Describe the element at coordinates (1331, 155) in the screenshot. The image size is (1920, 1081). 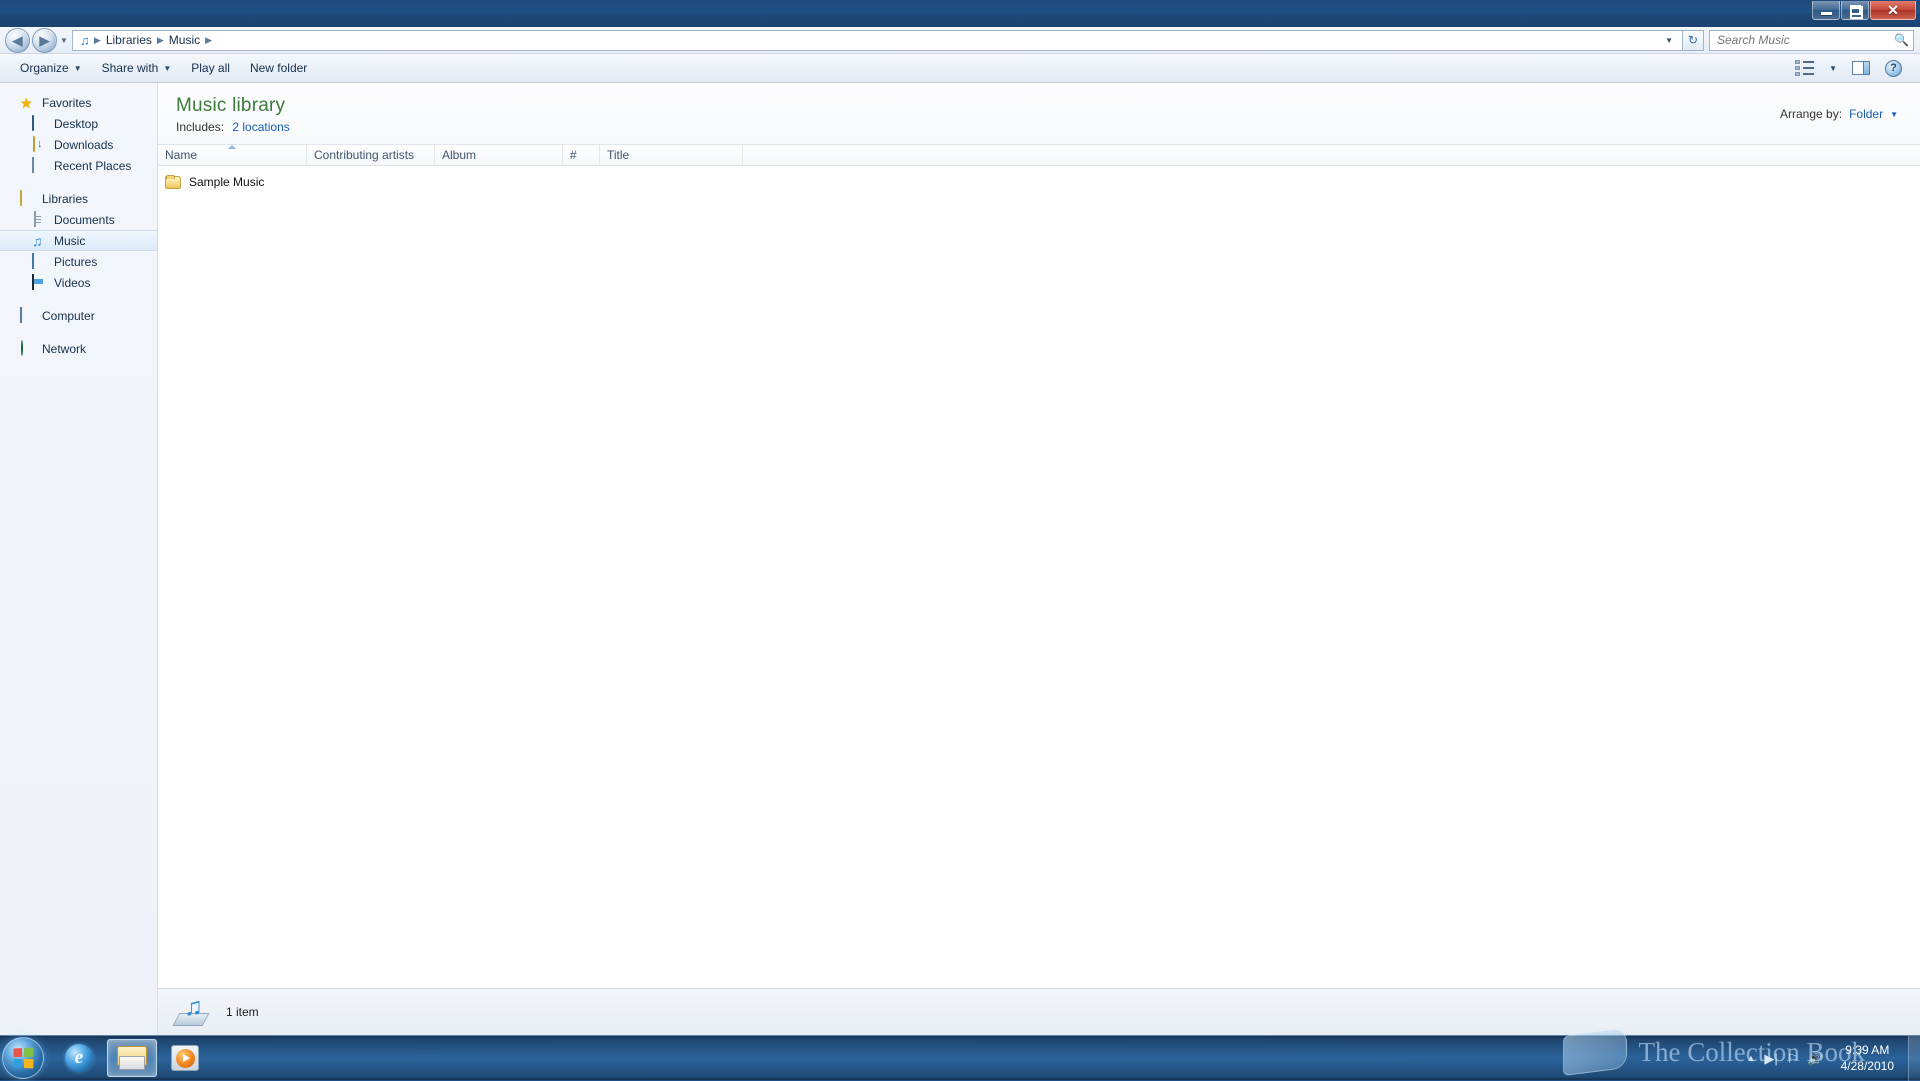
I see `column-header-filler` at that location.